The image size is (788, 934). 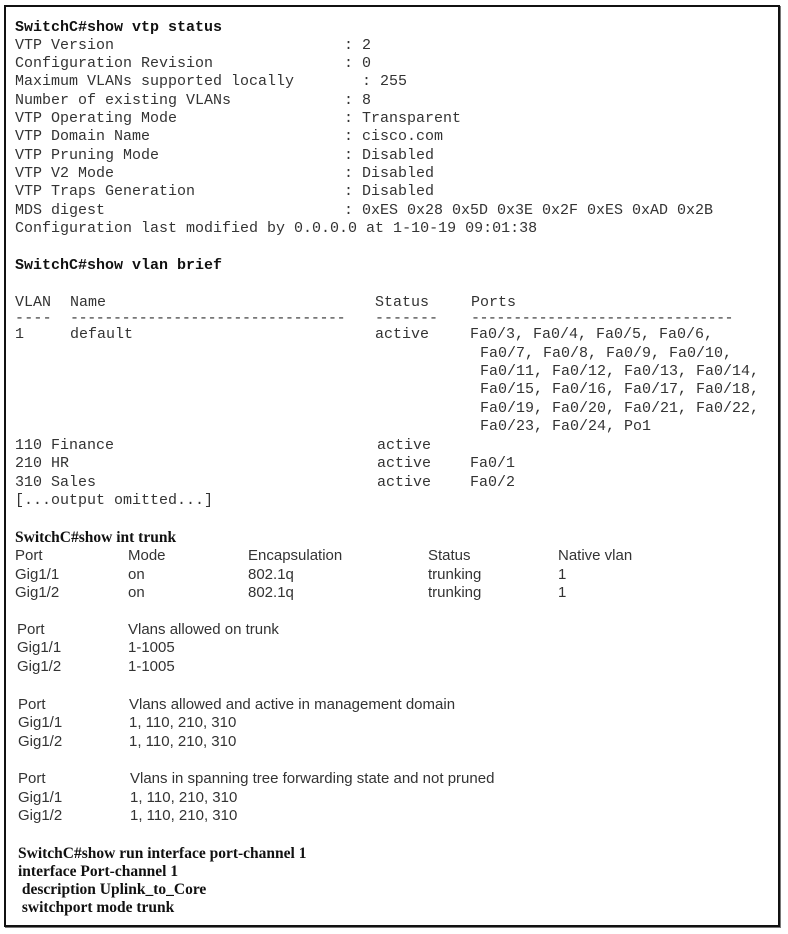 What do you see at coordinates (29, 555) in the screenshot?
I see `trunk-header-port: Port` at bounding box center [29, 555].